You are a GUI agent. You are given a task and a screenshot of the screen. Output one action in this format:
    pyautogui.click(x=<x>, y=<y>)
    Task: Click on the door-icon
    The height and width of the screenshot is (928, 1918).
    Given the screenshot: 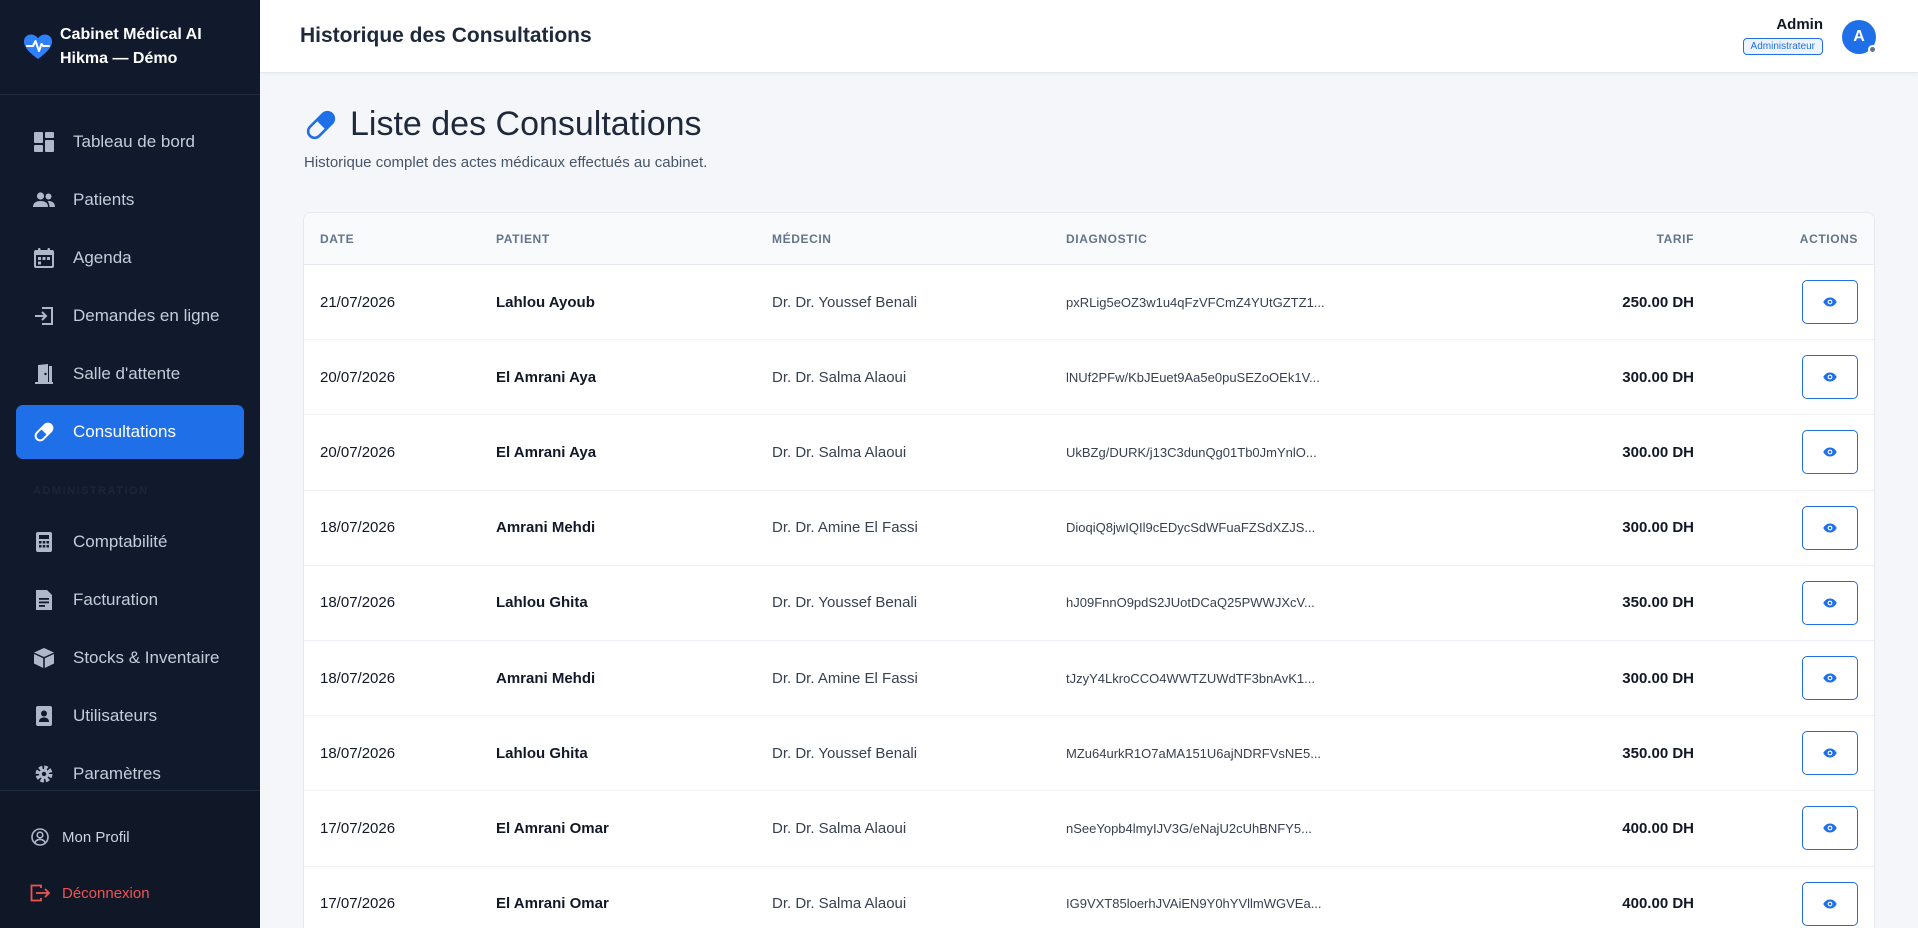 What is the action you would take?
    pyautogui.click(x=44, y=374)
    